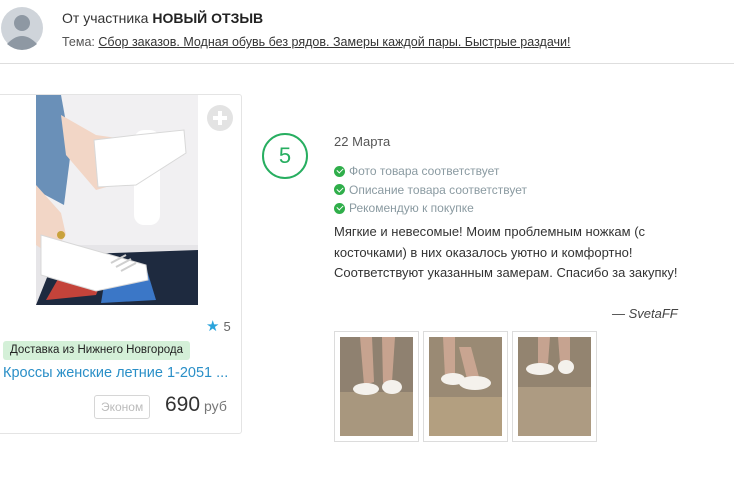 The height and width of the screenshot is (486, 734). What do you see at coordinates (438, 189) in the screenshot?
I see `check-label: Описание товара соответствует` at bounding box center [438, 189].